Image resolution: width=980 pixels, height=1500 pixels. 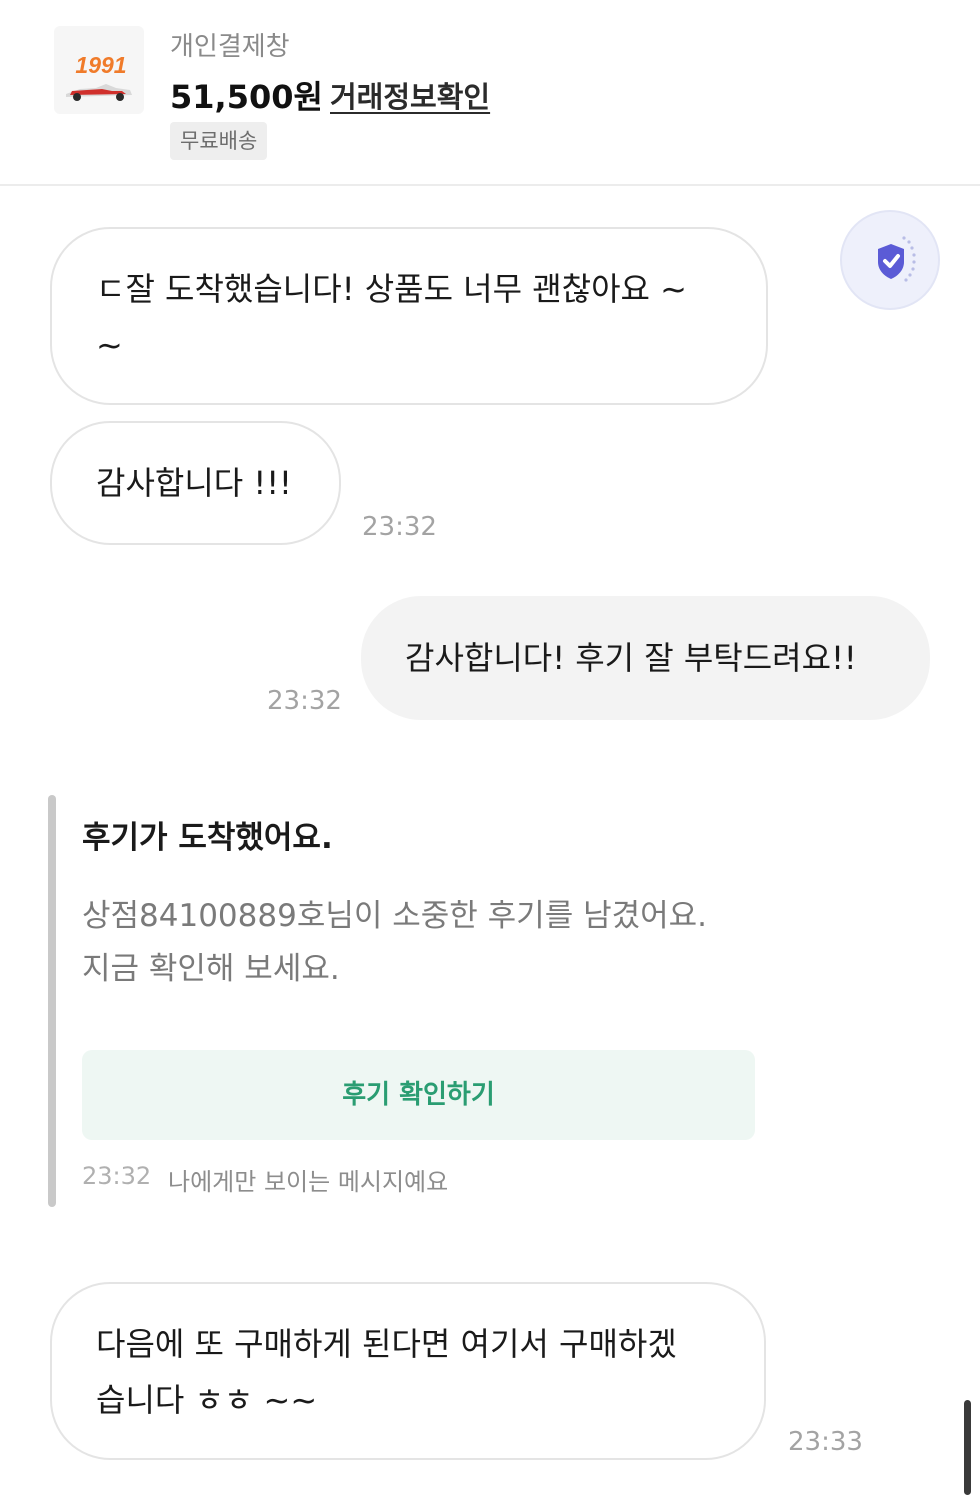 What do you see at coordinates (631, 658) in the screenshot?
I see `message-text: 감사합니다! 후기 잘 부탁드려요!!` at bounding box center [631, 658].